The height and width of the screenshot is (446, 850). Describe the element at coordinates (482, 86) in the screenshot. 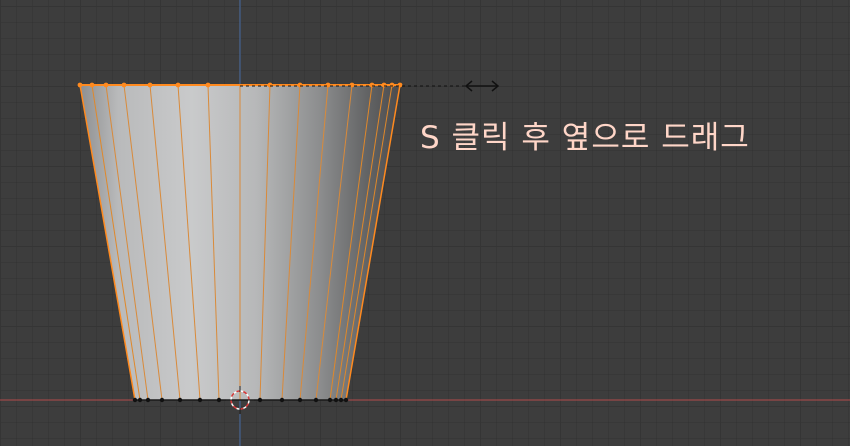

I see `double-arrow-horizontal-icon` at that location.